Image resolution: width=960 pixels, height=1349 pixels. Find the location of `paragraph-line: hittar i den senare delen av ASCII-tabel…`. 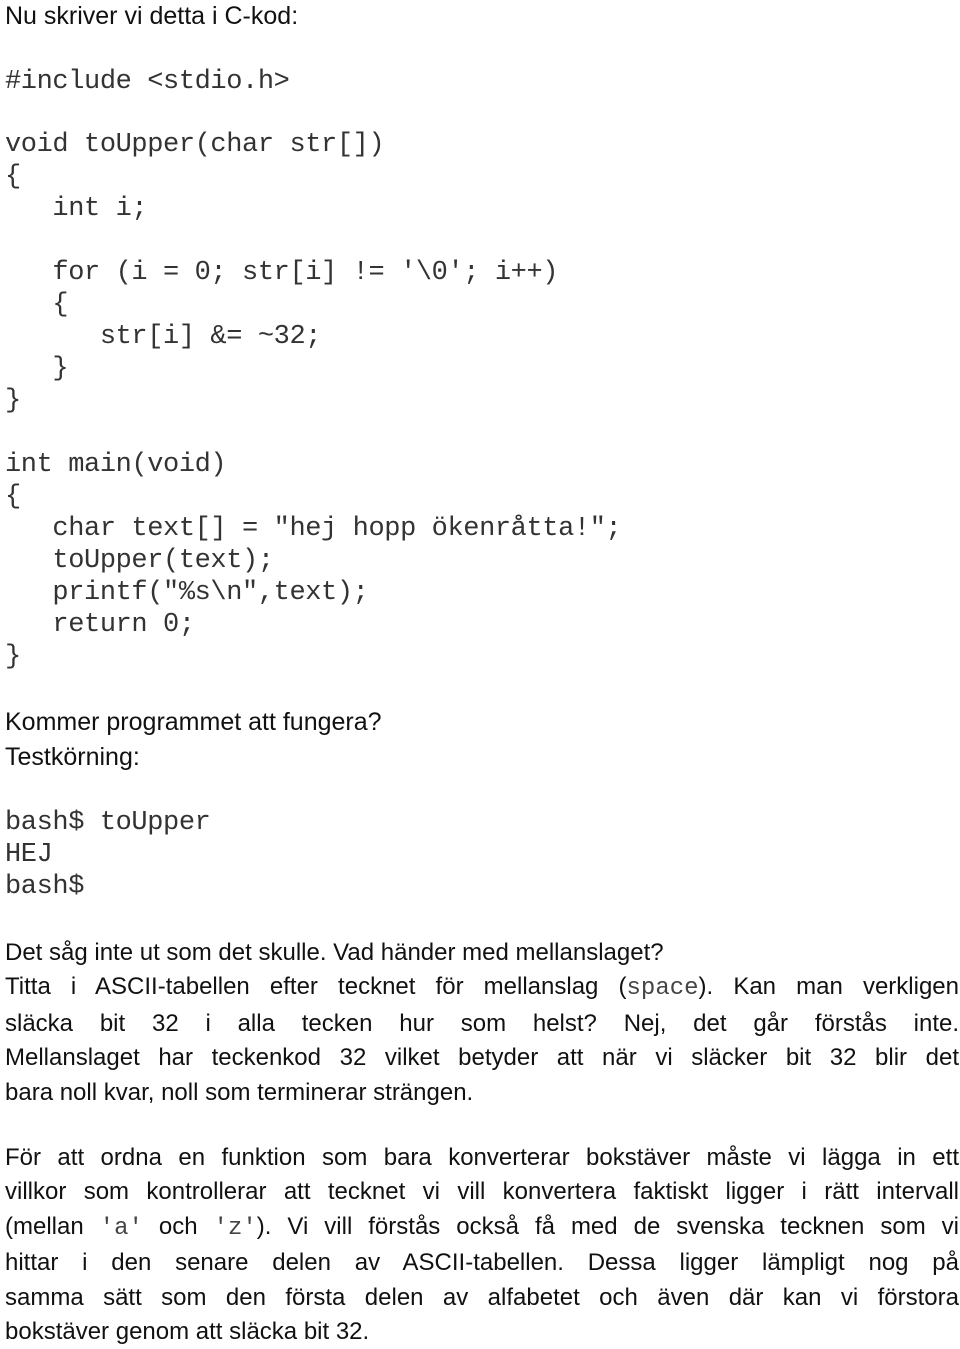

paragraph-line: hittar i den senare delen av ASCII-tabel… is located at coordinates (482, 1263).